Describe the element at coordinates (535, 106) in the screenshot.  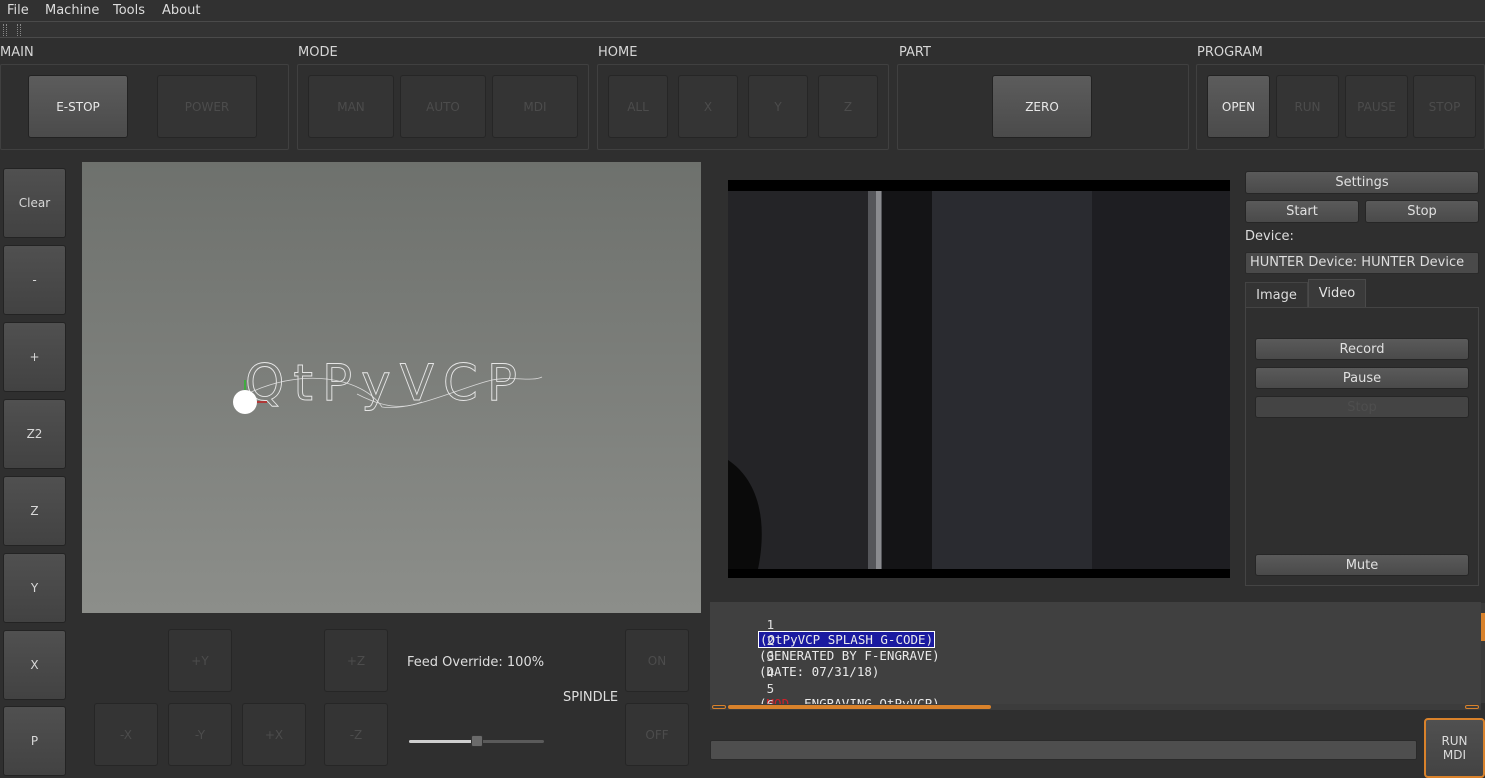
I see `mode-mdi-button: MDI` at that location.